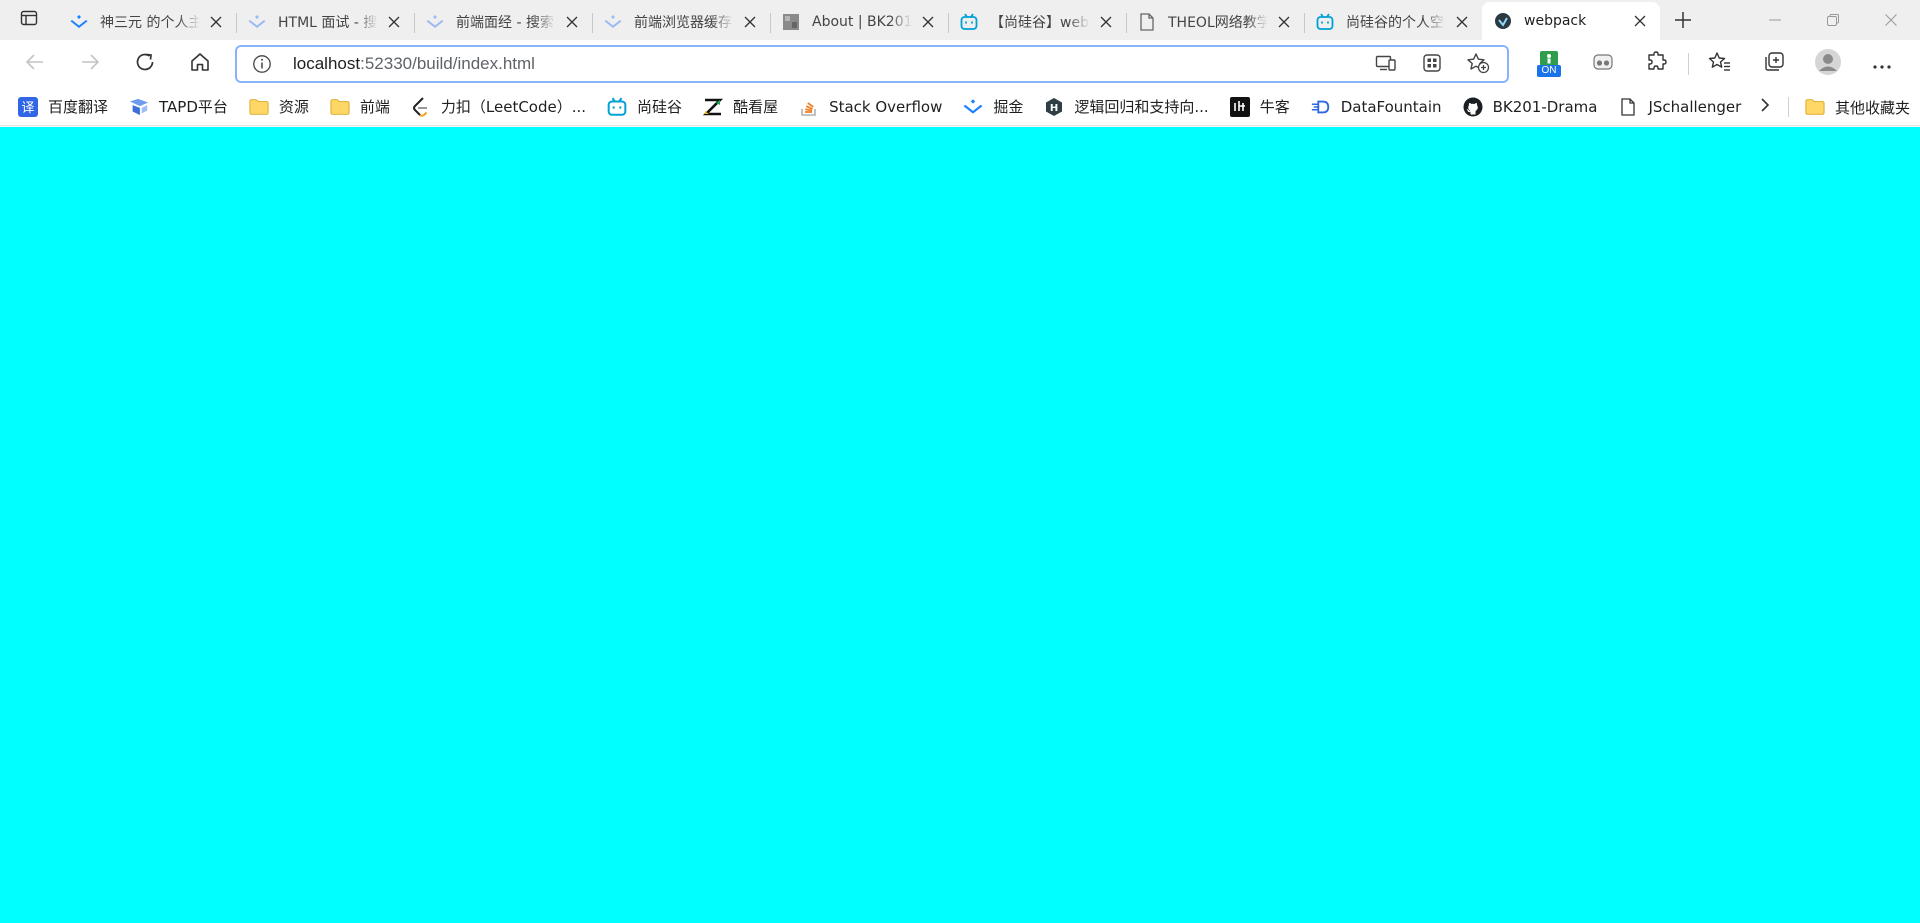 This screenshot has height=923, width=1920. Describe the element at coordinates (414, 64) in the screenshot. I see `url-text: localhost:52330/build/index.html` at that location.